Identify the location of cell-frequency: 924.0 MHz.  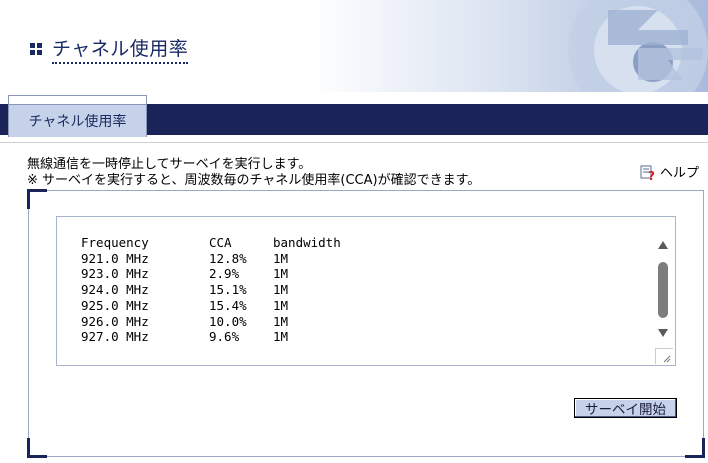
(115, 290).